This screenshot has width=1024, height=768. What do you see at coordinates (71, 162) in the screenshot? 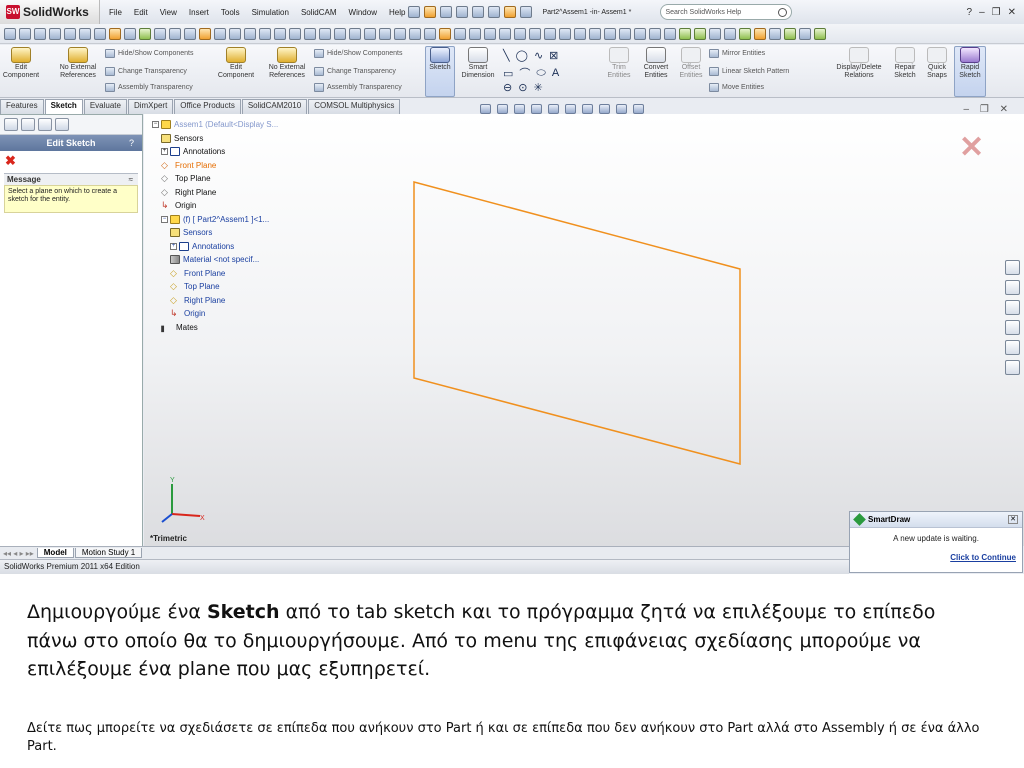
I see `cancel-icon: ✖` at bounding box center [71, 162].